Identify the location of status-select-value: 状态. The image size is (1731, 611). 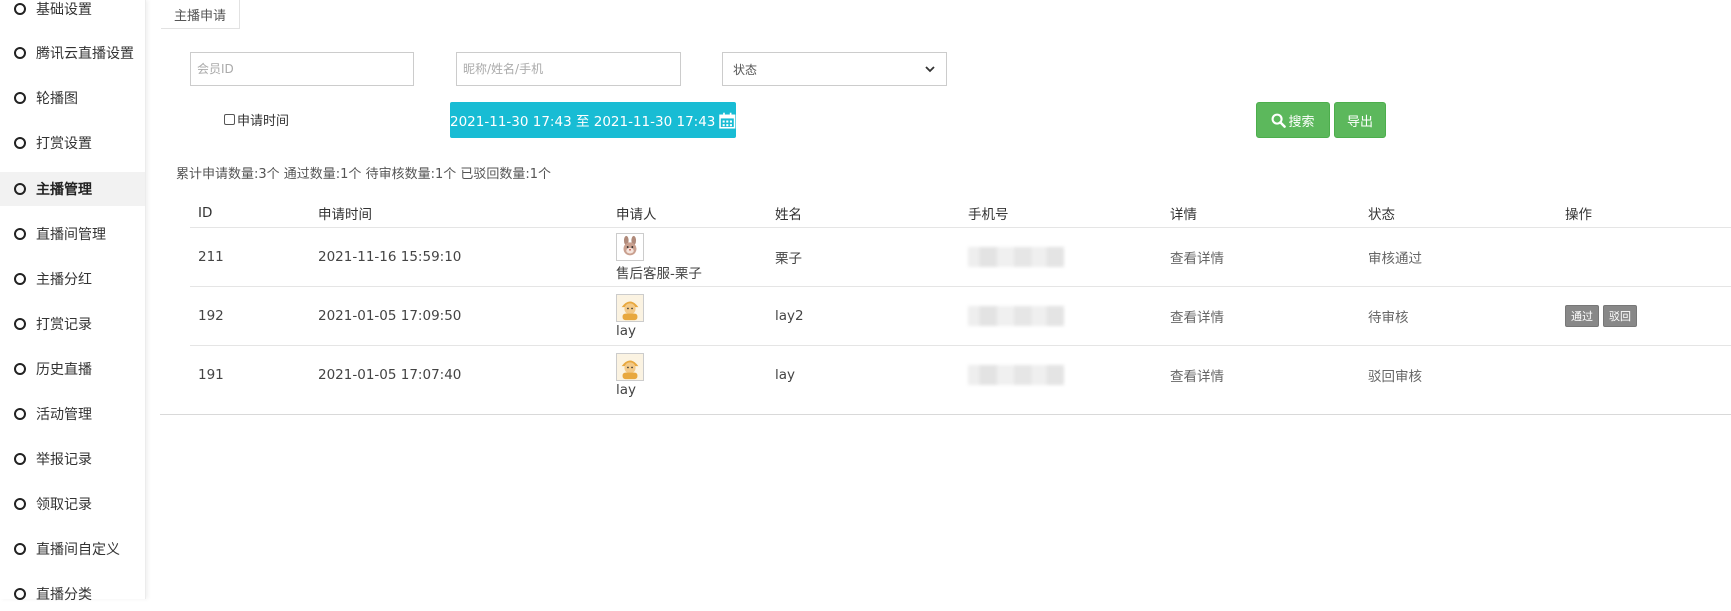
(745, 69).